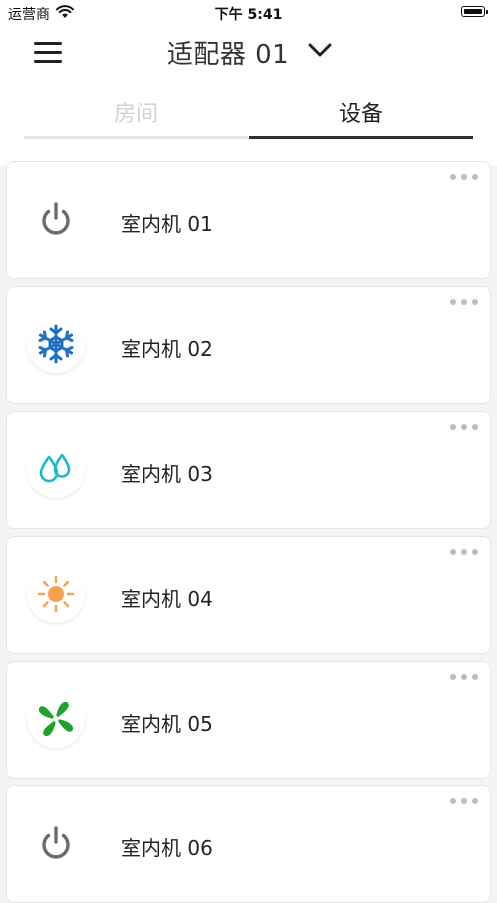 The image size is (497, 903). Describe the element at coordinates (56, 719) in the screenshot. I see `fan-icon` at that location.